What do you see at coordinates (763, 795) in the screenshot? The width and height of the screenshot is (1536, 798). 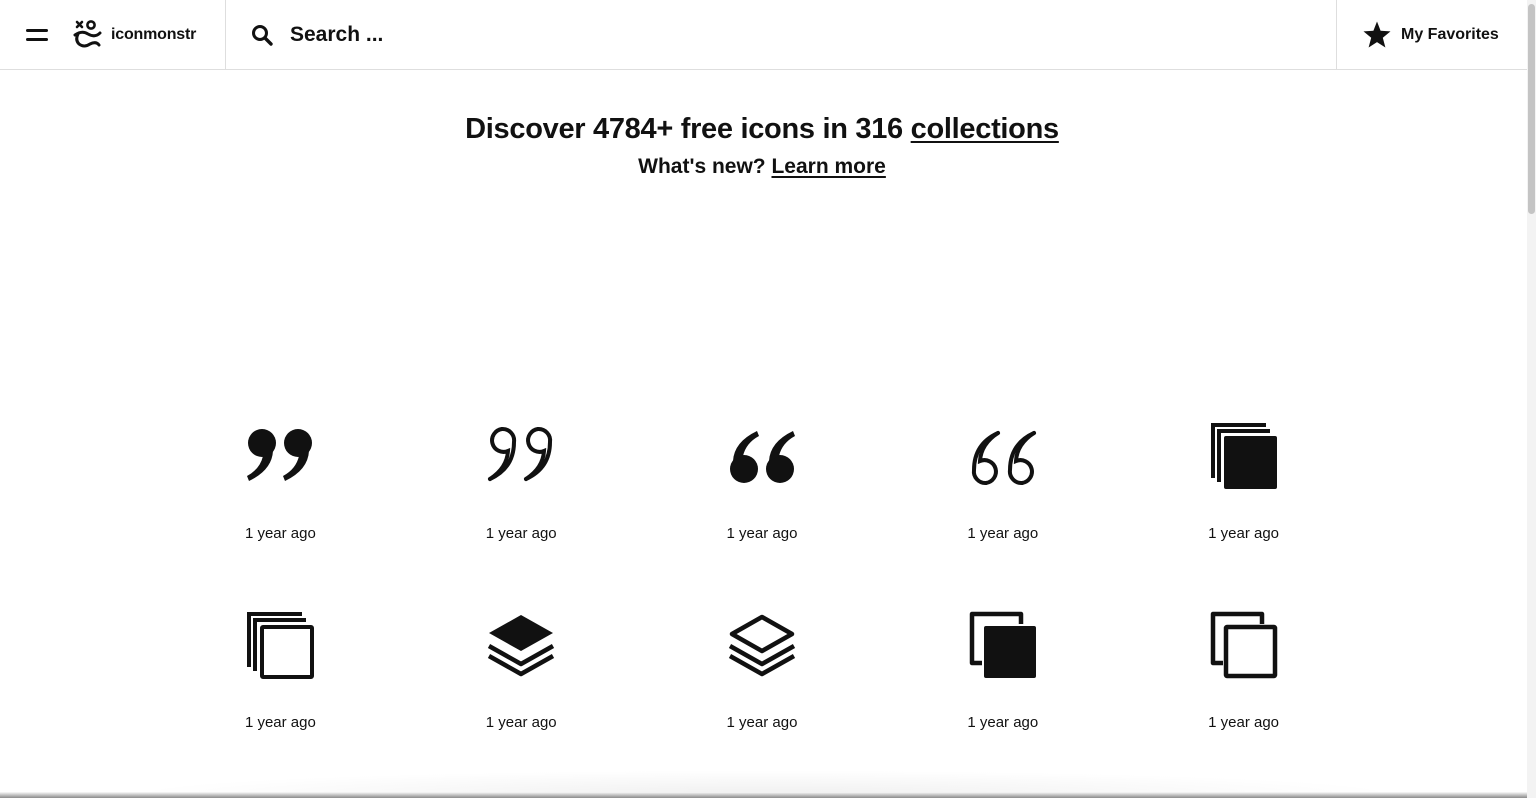 I see `bottom-edge` at bounding box center [763, 795].